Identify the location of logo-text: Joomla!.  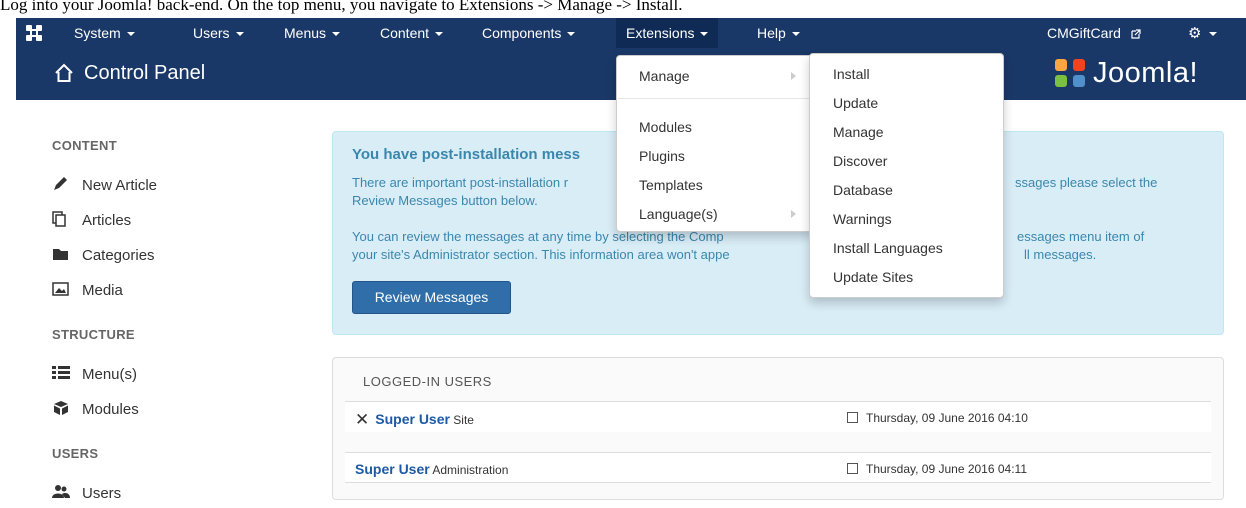
(1146, 73).